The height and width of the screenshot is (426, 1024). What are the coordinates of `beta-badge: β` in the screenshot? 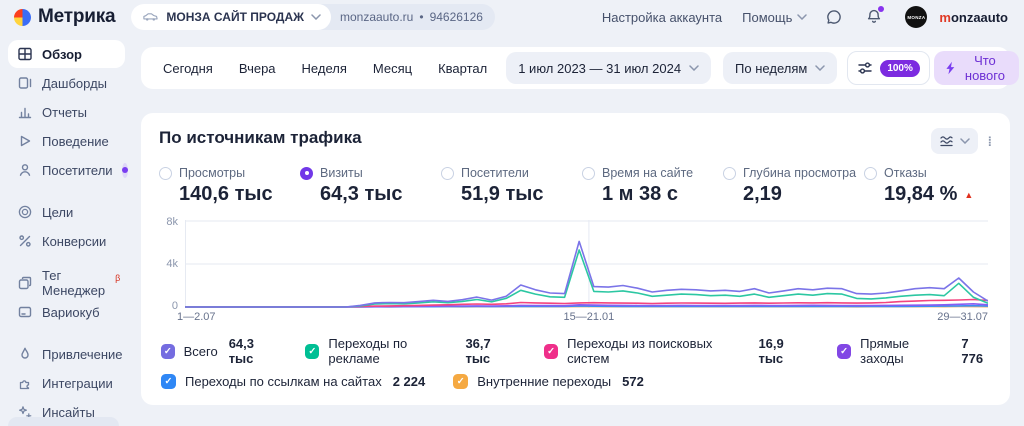 It's located at (118, 278).